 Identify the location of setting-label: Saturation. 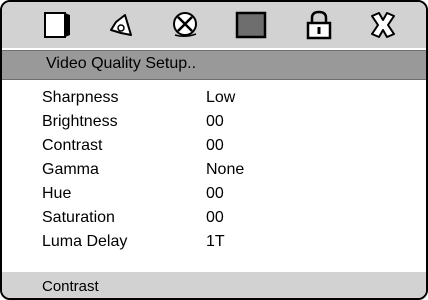
(78, 217).